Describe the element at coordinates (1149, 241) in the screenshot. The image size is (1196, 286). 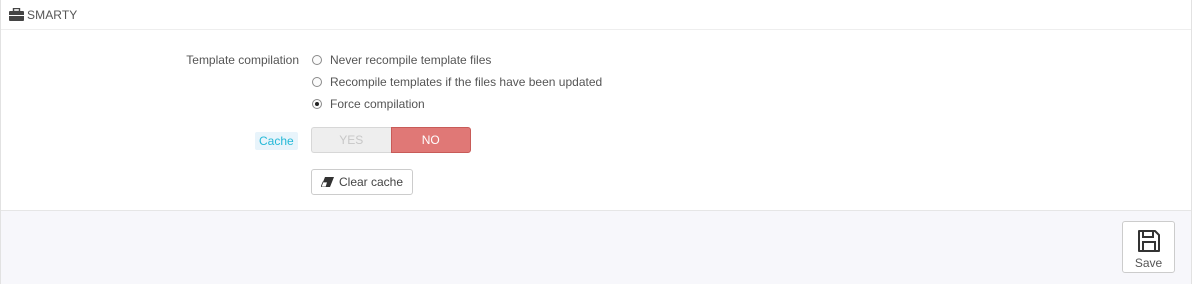
I see `floppy-disk-icon` at that location.